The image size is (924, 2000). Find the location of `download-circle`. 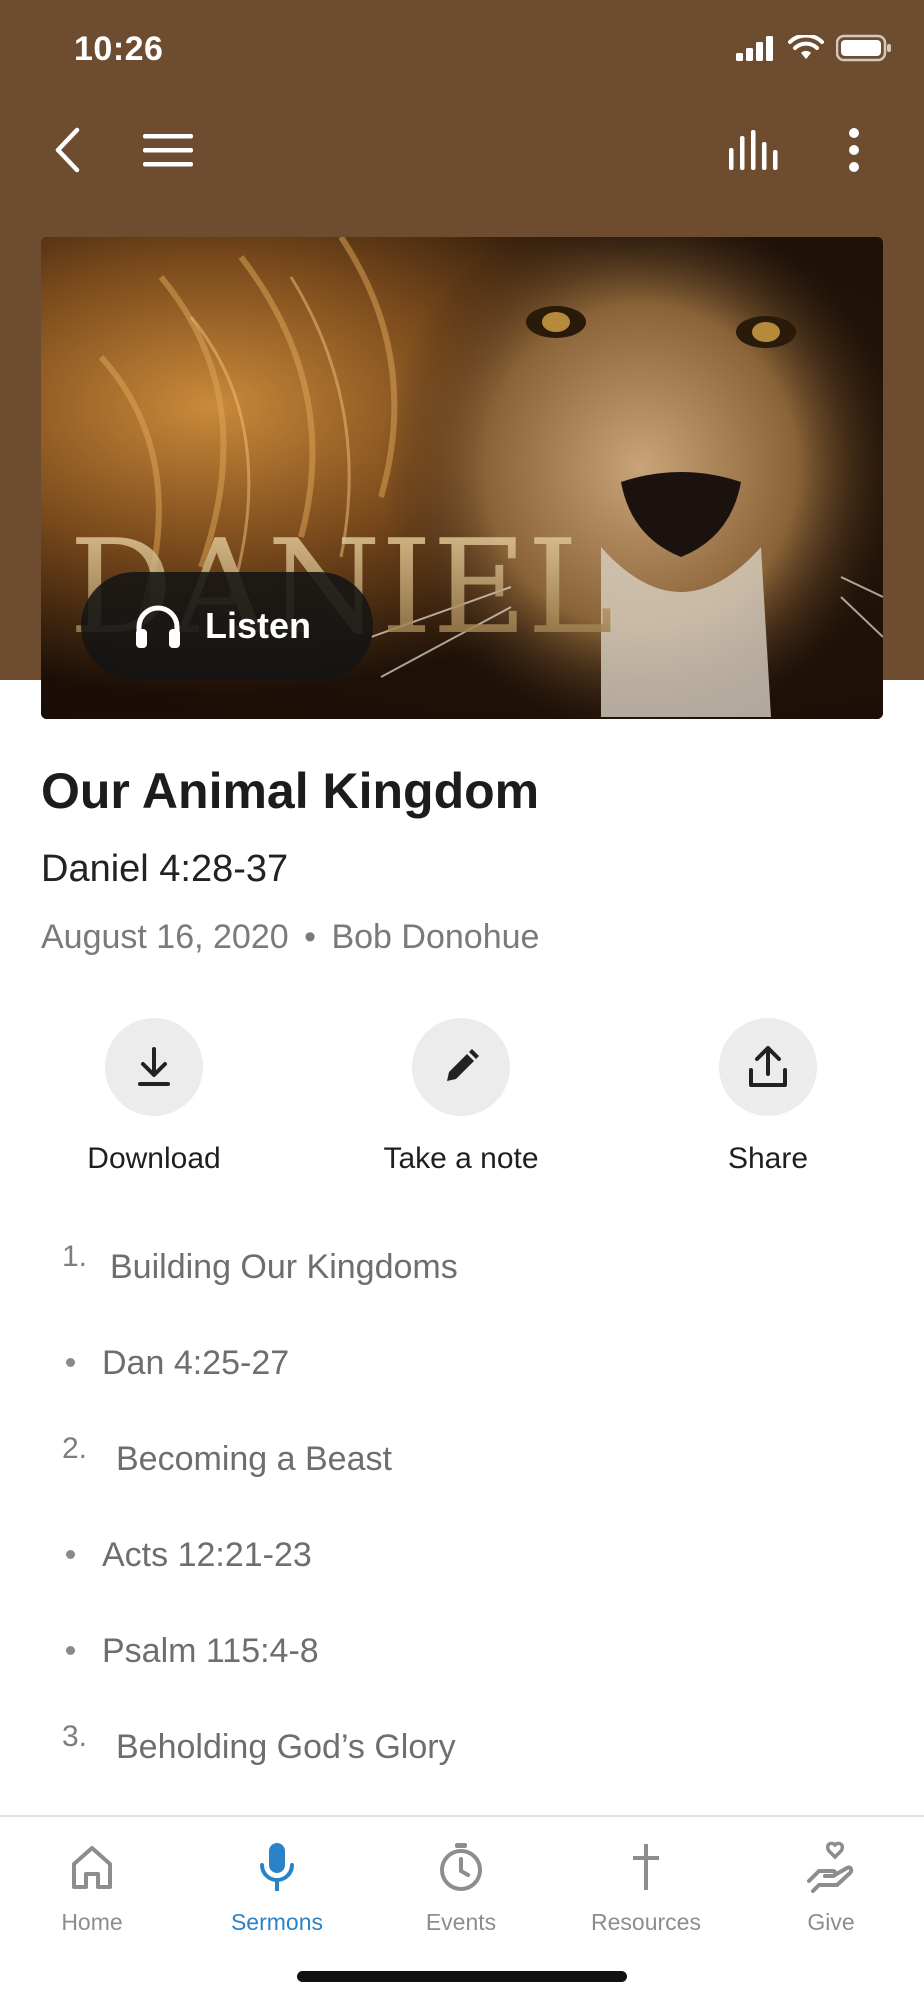

download-circle is located at coordinates (154, 1067).